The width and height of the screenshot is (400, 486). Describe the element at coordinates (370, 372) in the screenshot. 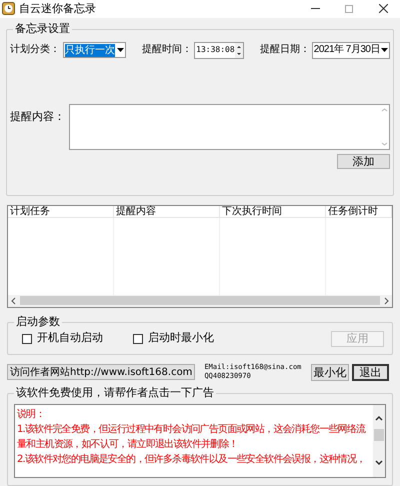

I see `exit-button: 退出` at that location.